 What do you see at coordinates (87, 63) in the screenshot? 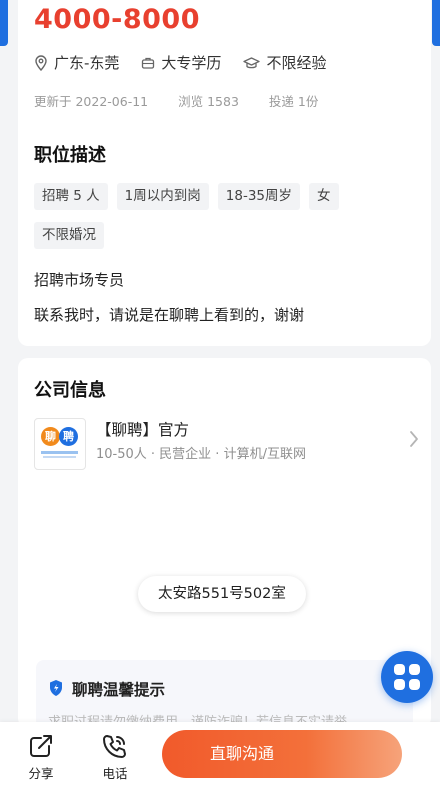
I see `location-text: 广东-东莞` at bounding box center [87, 63].